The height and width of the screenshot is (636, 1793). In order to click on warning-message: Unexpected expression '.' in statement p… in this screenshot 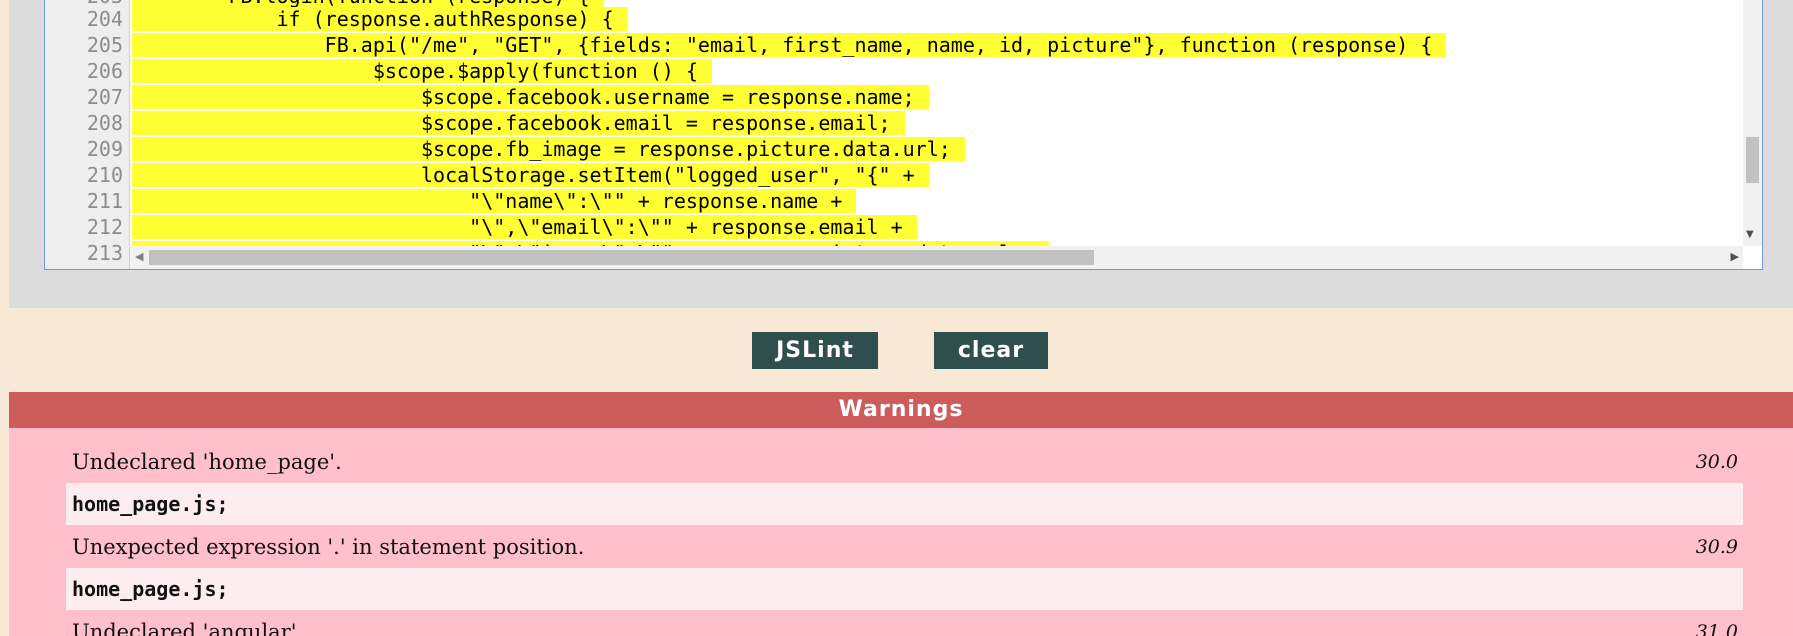, I will do `click(328, 547)`.